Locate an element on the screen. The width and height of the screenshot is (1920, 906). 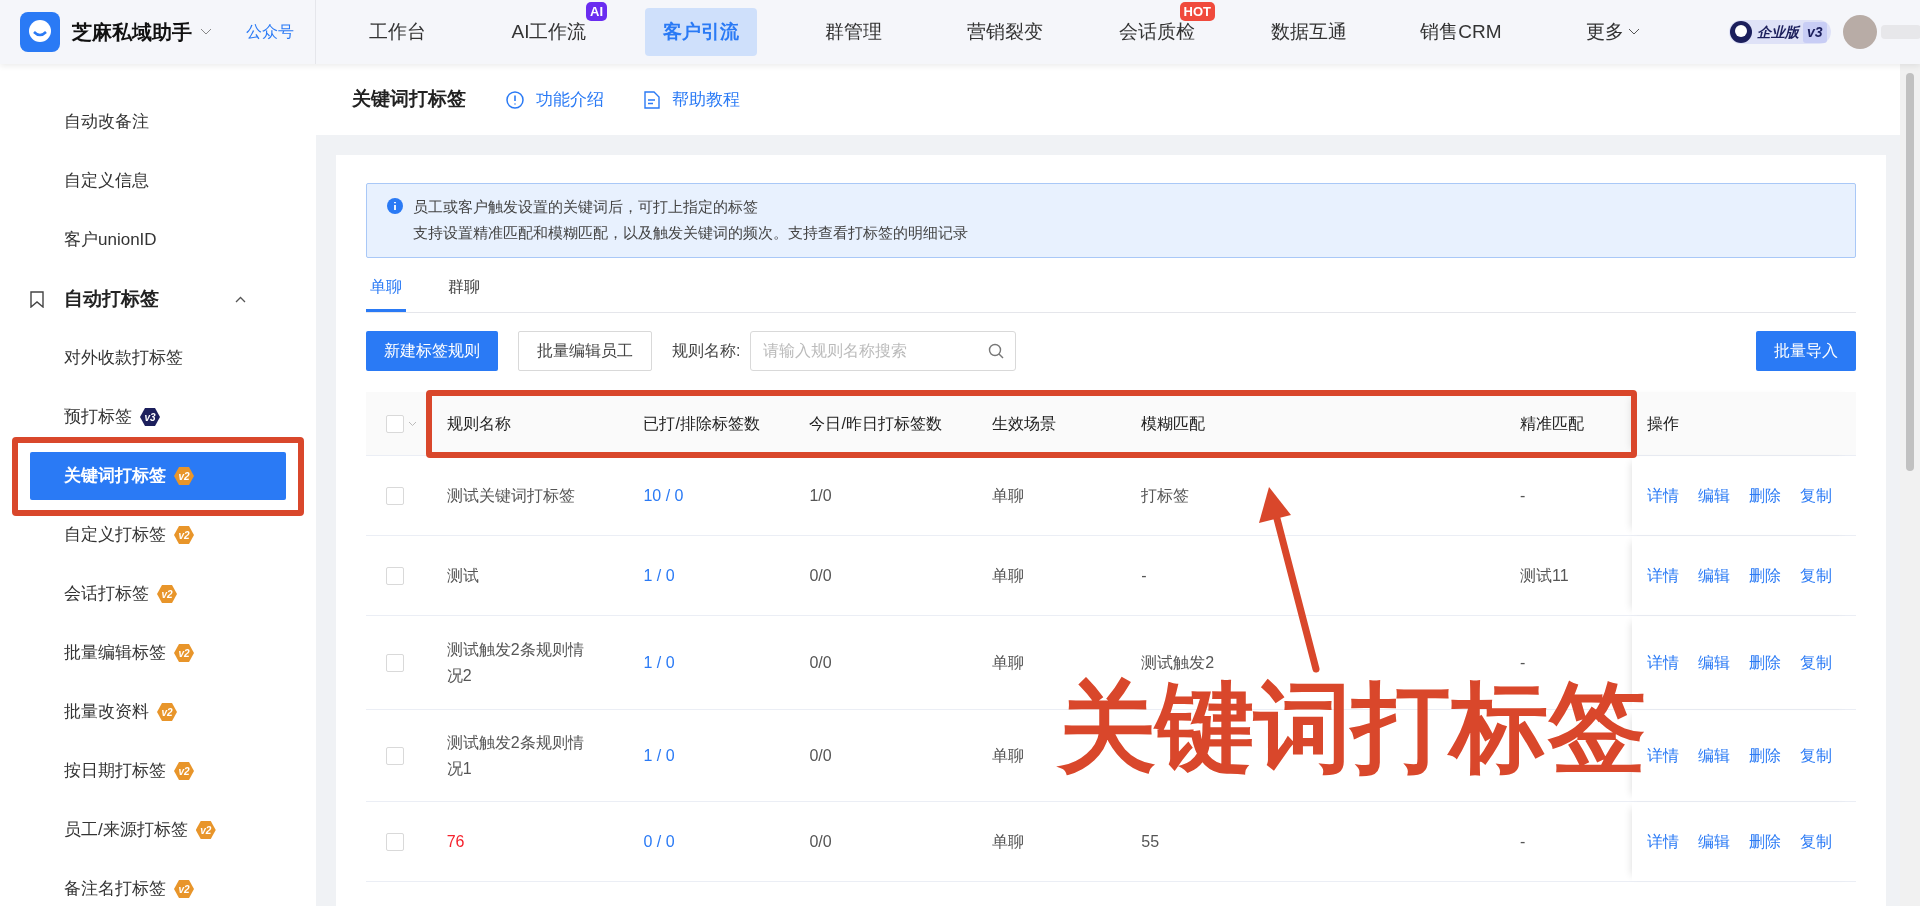
column-header: 精准匹配 is located at coordinates (1552, 423).